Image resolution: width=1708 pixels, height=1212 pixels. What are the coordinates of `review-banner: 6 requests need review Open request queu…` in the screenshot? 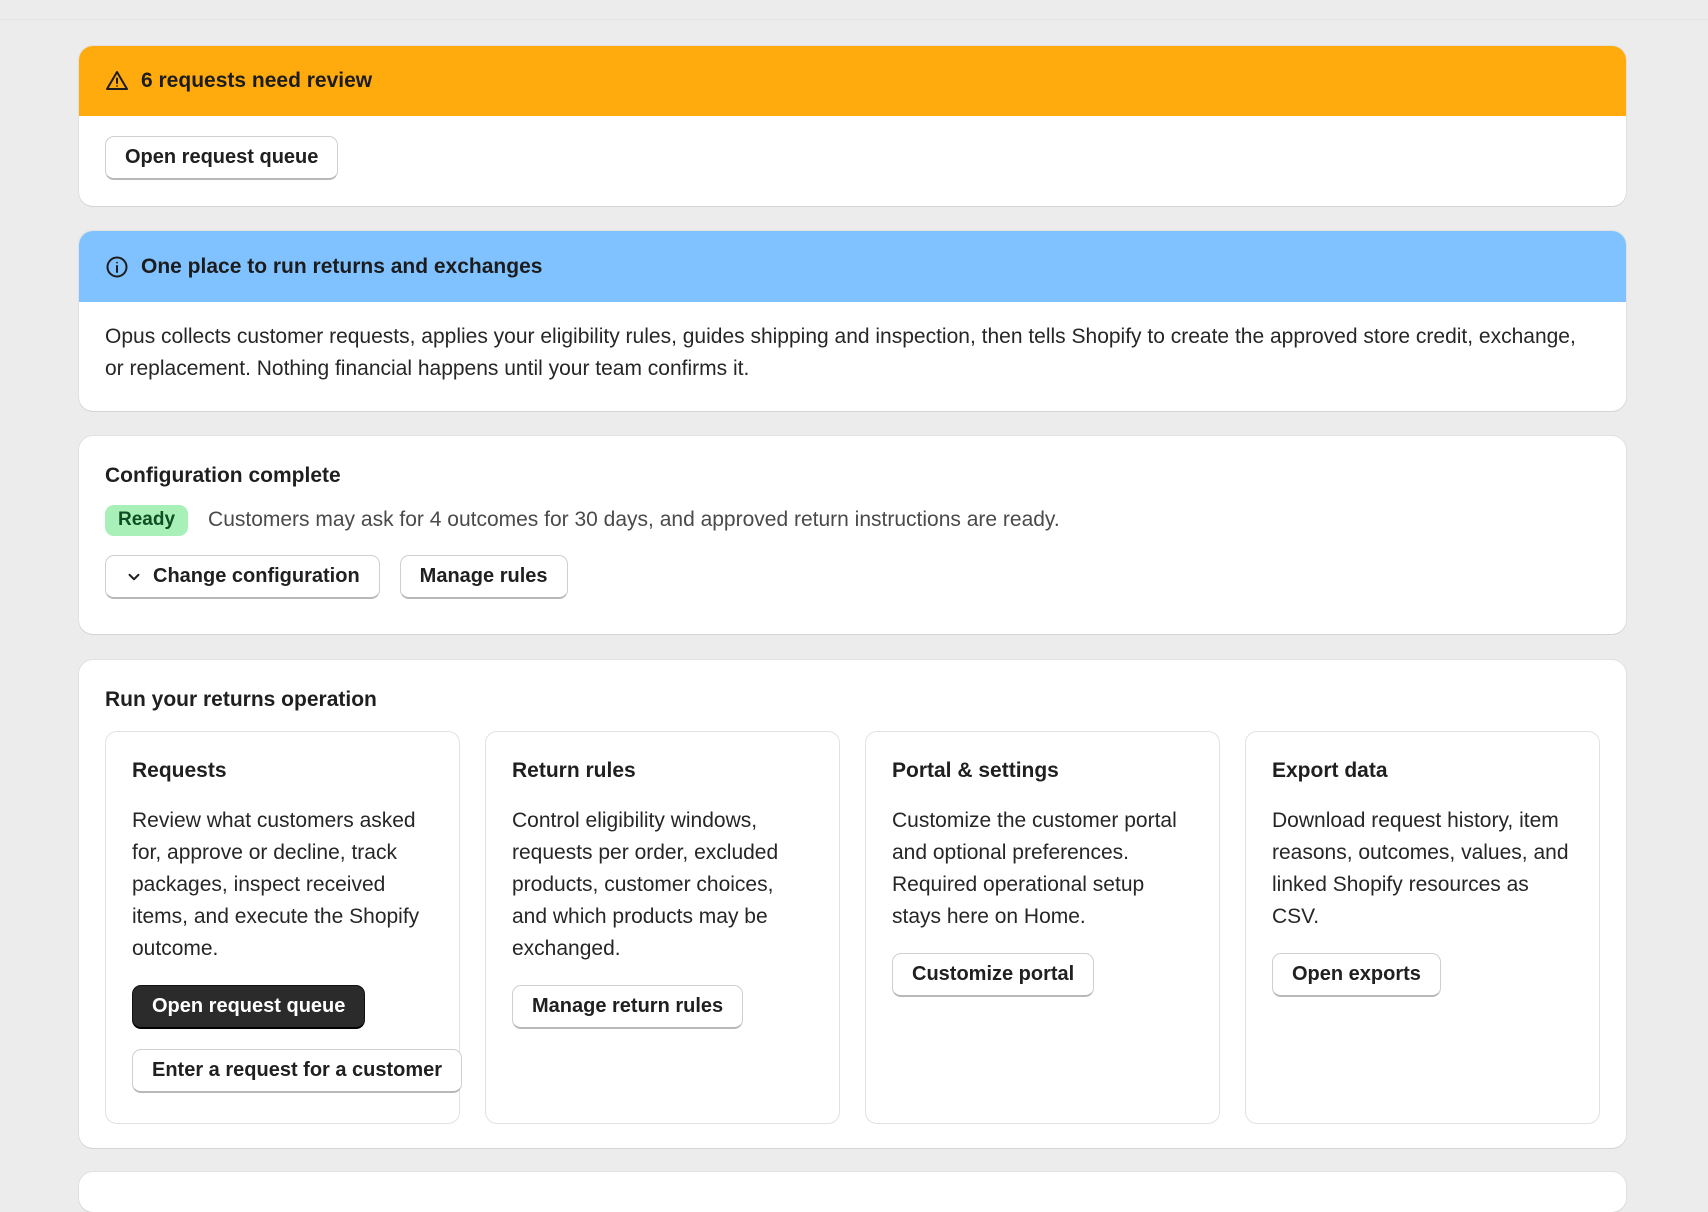 It's located at (852, 126).